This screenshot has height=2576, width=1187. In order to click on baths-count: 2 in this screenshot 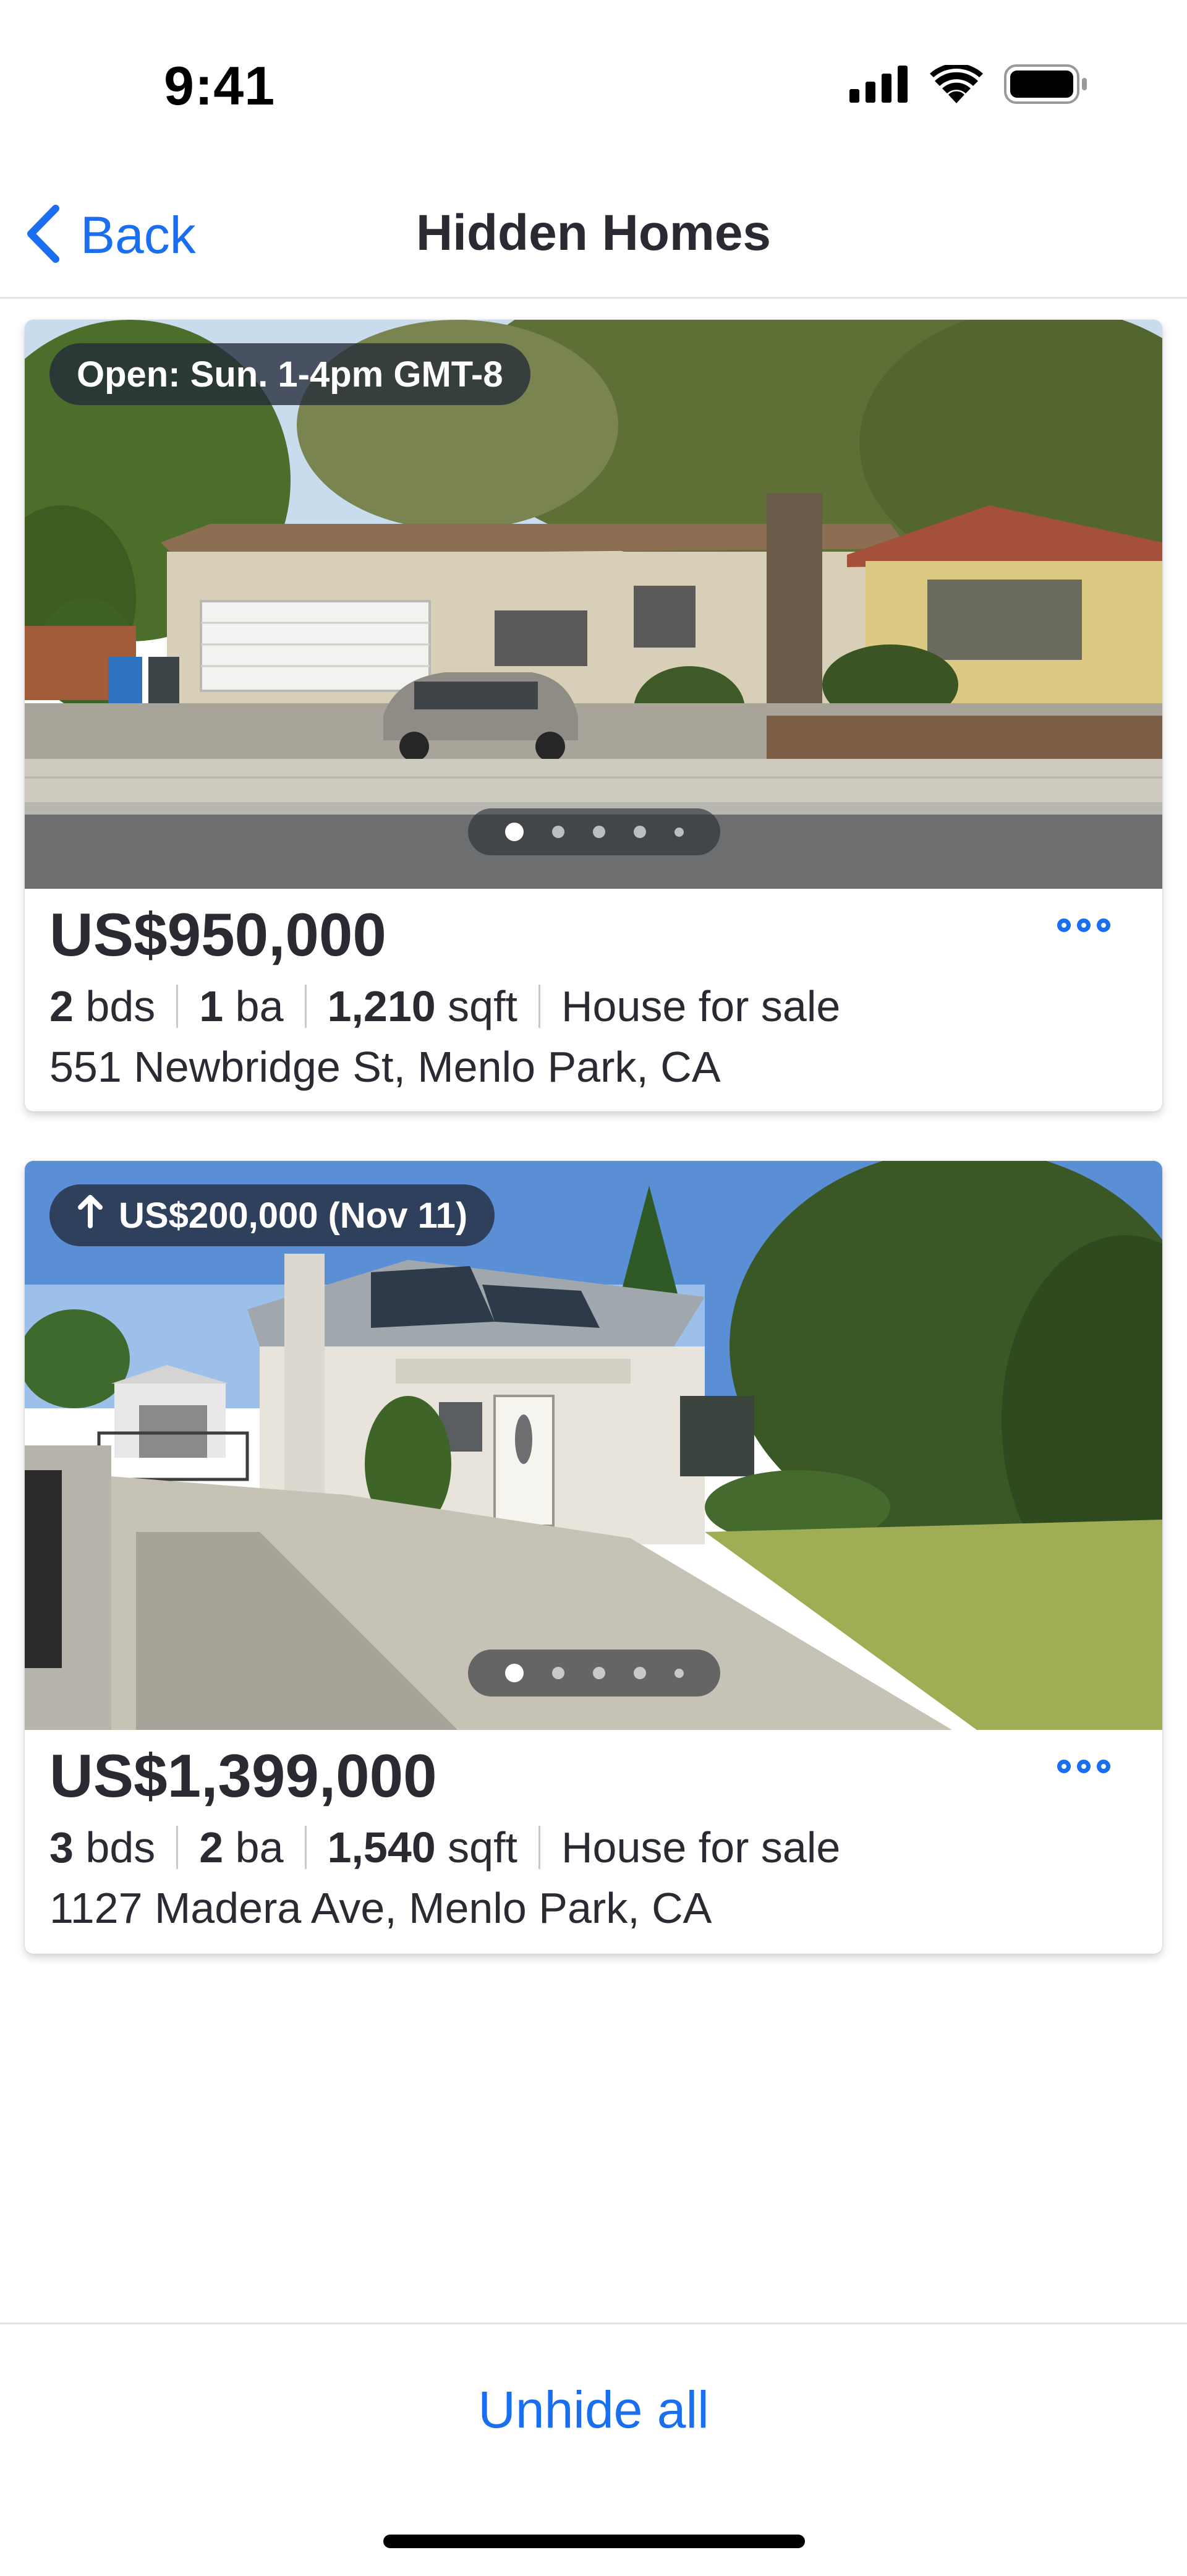, I will do `click(211, 1847)`.